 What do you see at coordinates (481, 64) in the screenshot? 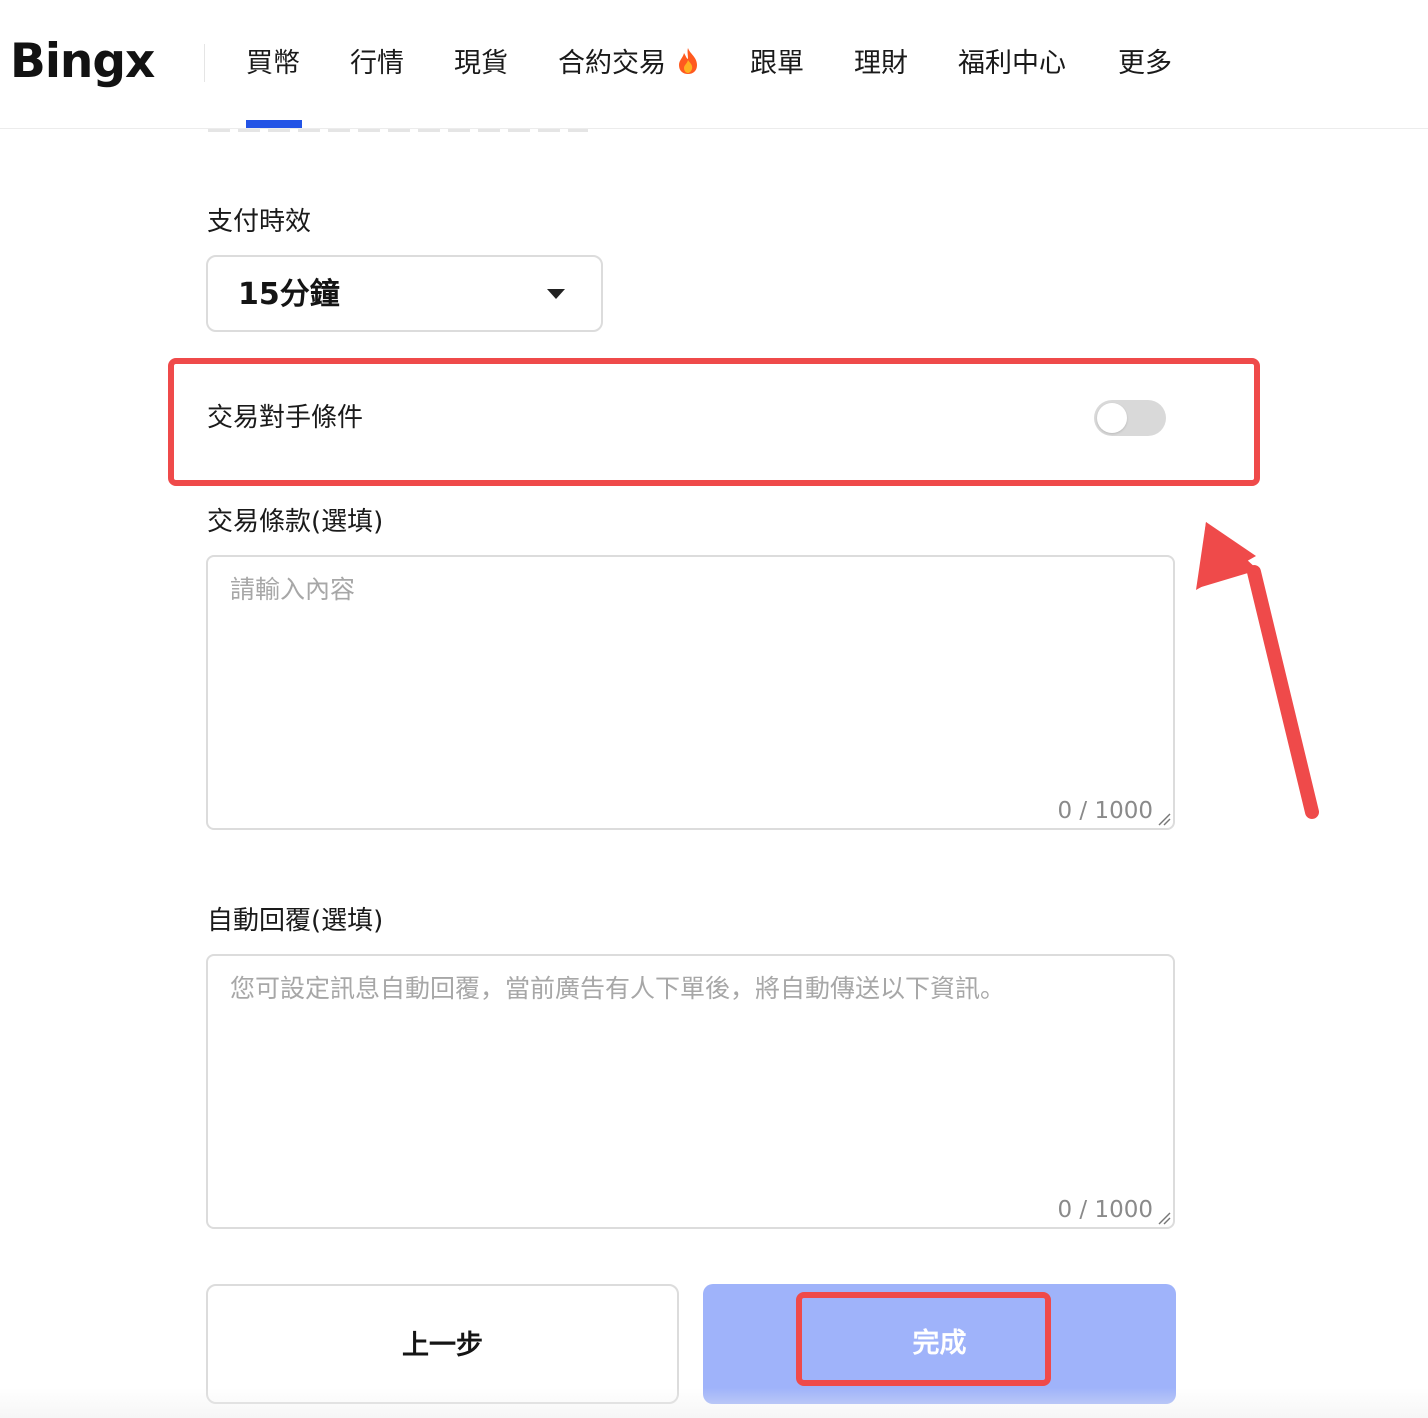
I see `nav-item-spot: 現貨` at bounding box center [481, 64].